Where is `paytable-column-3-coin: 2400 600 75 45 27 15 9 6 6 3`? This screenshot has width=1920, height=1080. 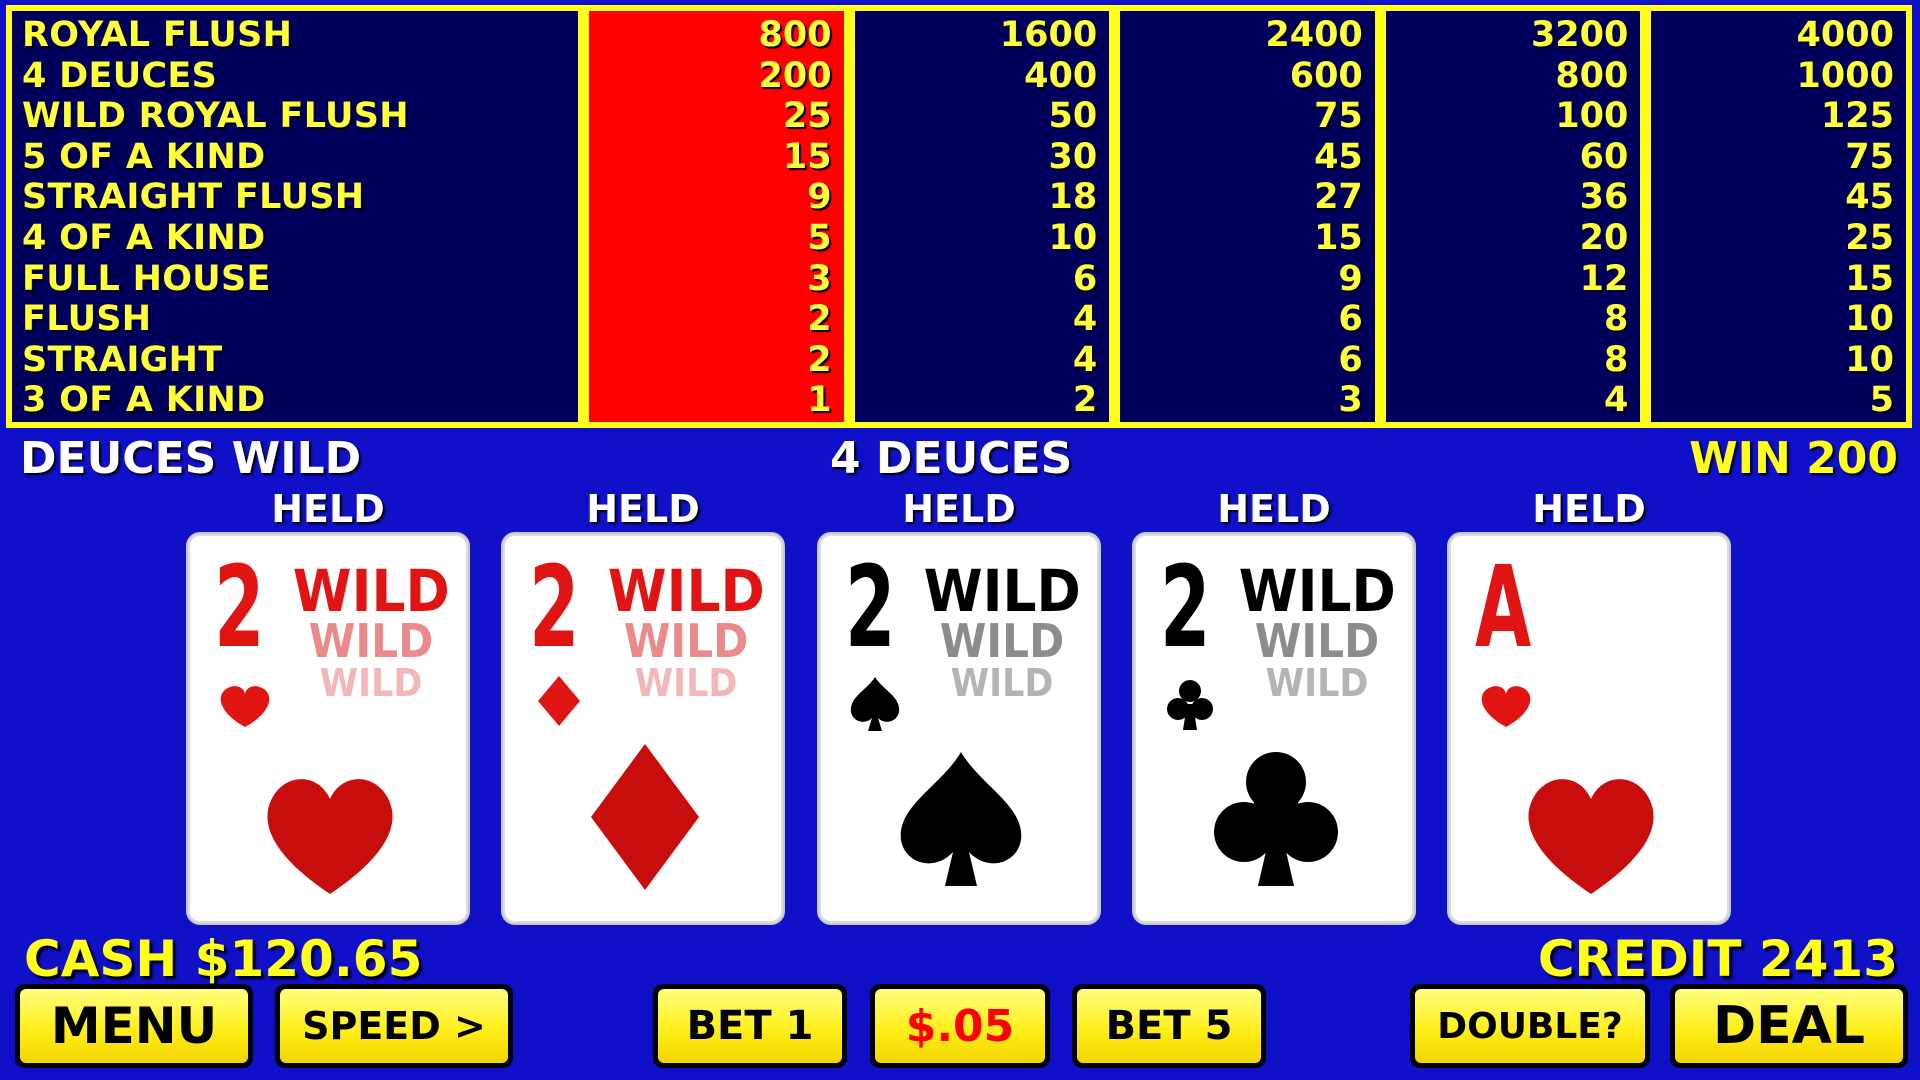 paytable-column-3-coin: 2400 600 75 45 27 15 9 6 6 3 is located at coordinates (1247, 216).